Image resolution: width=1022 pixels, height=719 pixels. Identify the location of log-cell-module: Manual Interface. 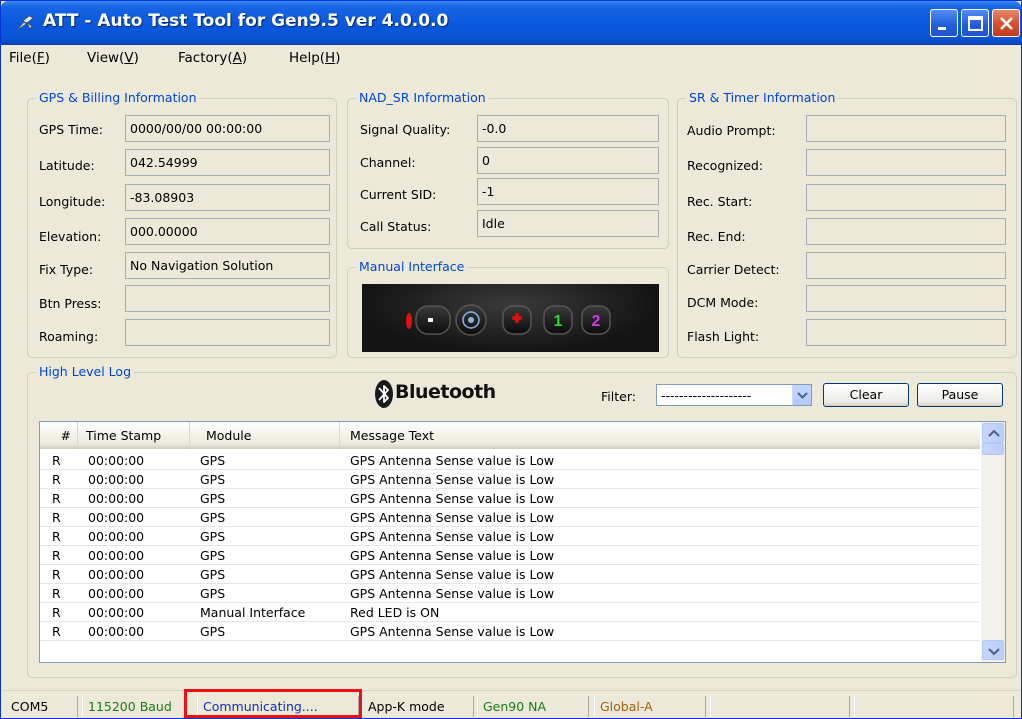
(253, 612).